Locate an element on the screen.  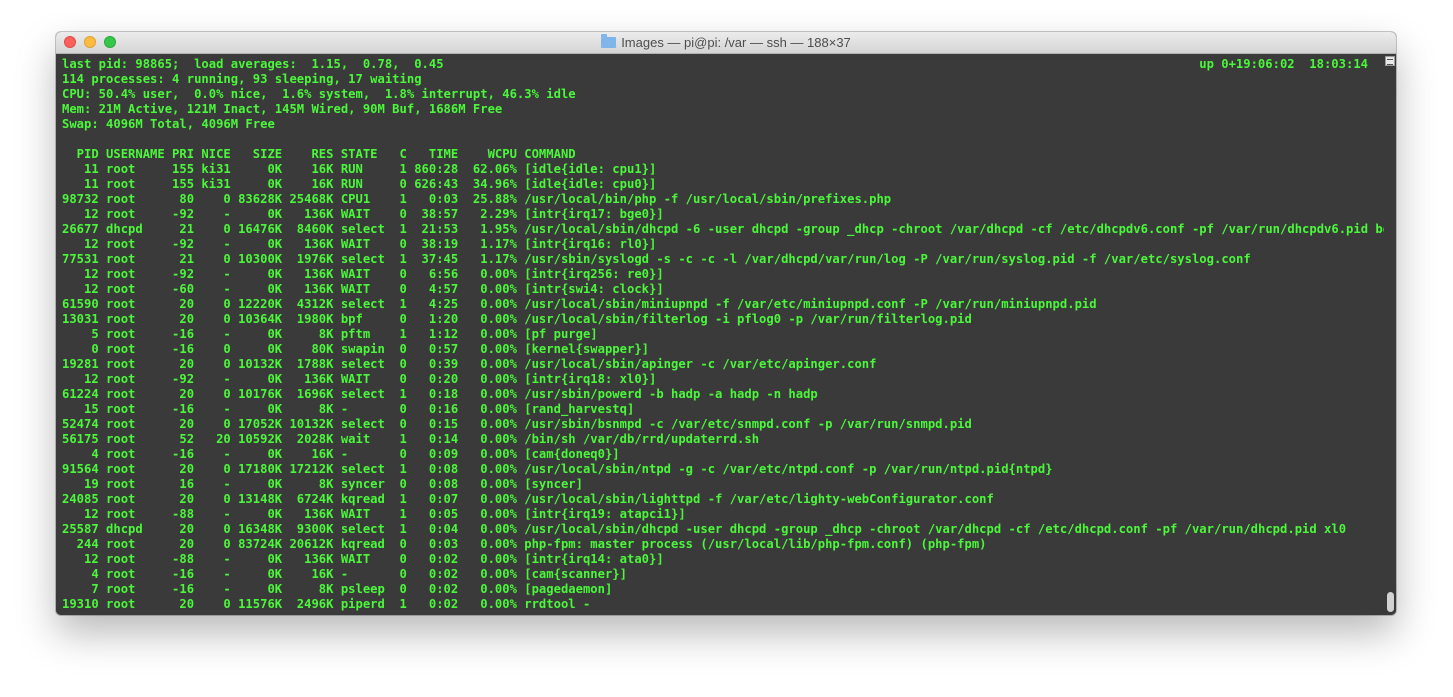
folder-icon is located at coordinates (609, 41).